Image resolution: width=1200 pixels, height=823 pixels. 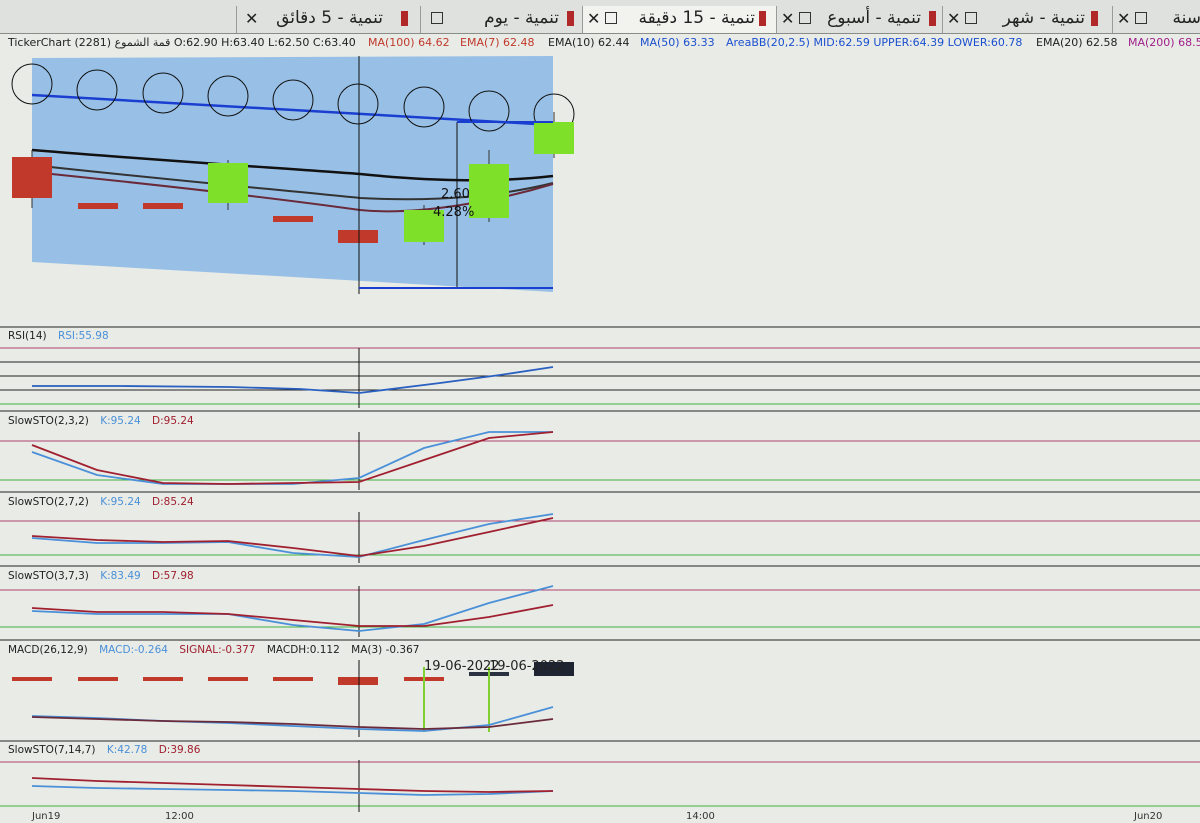 I want to click on rsi-label: RSI(14) RSI:55.98, so click(x=62, y=336).